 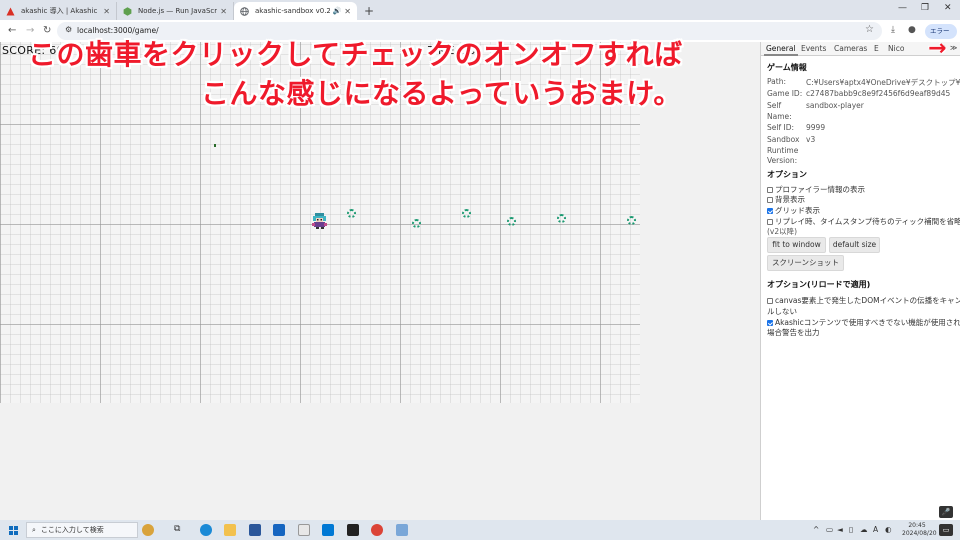 What do you see at coordinates (787, 67) in the screenshot?
I see `game-info-heading: ゲーム情報` at bounding box center [787, 67].